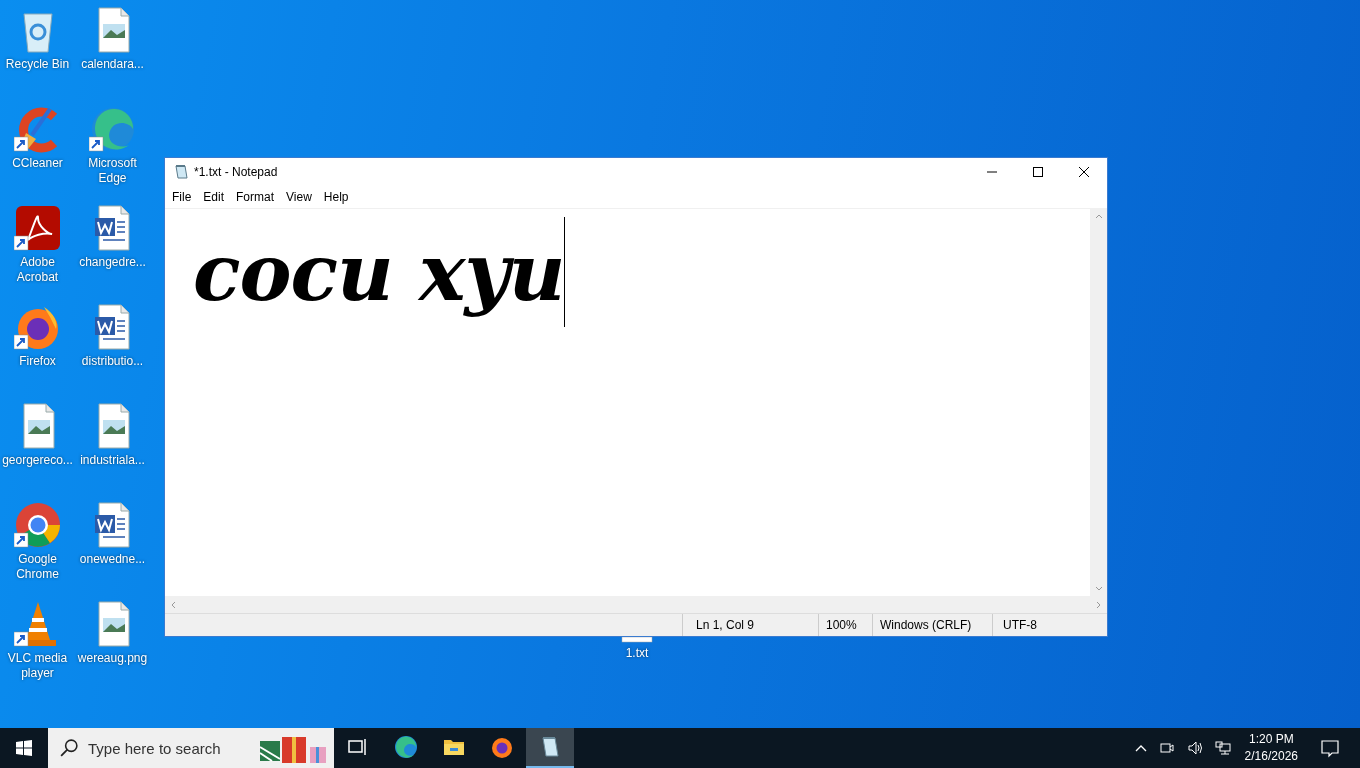 The image size is (1360, 768). I want to click on edge-icon, so click(406, 747).